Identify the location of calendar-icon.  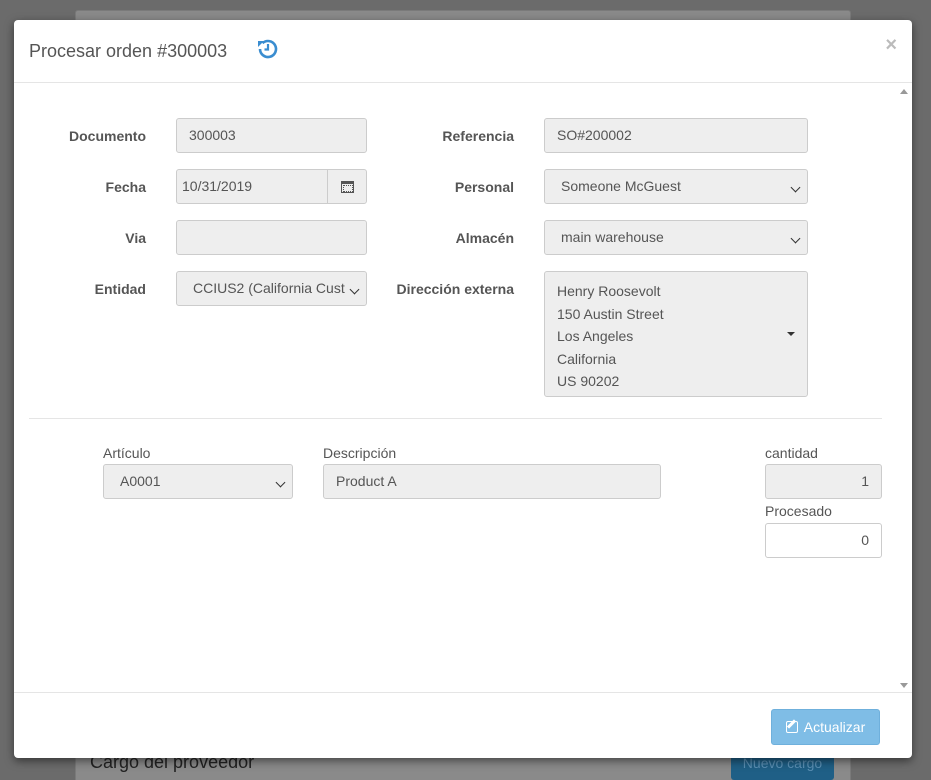
(347, 187).